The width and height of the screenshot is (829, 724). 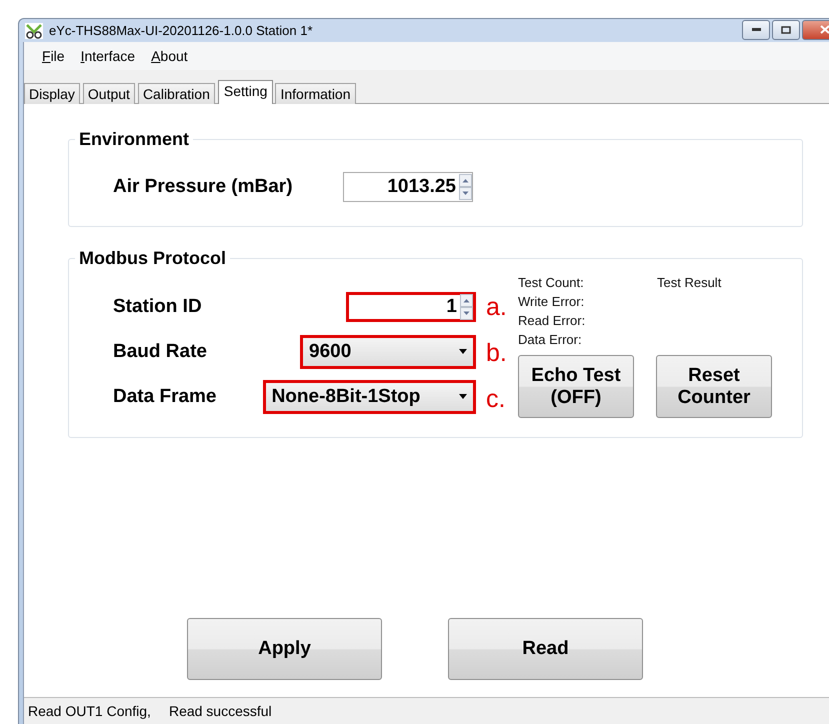 I want to click on tab: Setting, so click(x=246, y=92).